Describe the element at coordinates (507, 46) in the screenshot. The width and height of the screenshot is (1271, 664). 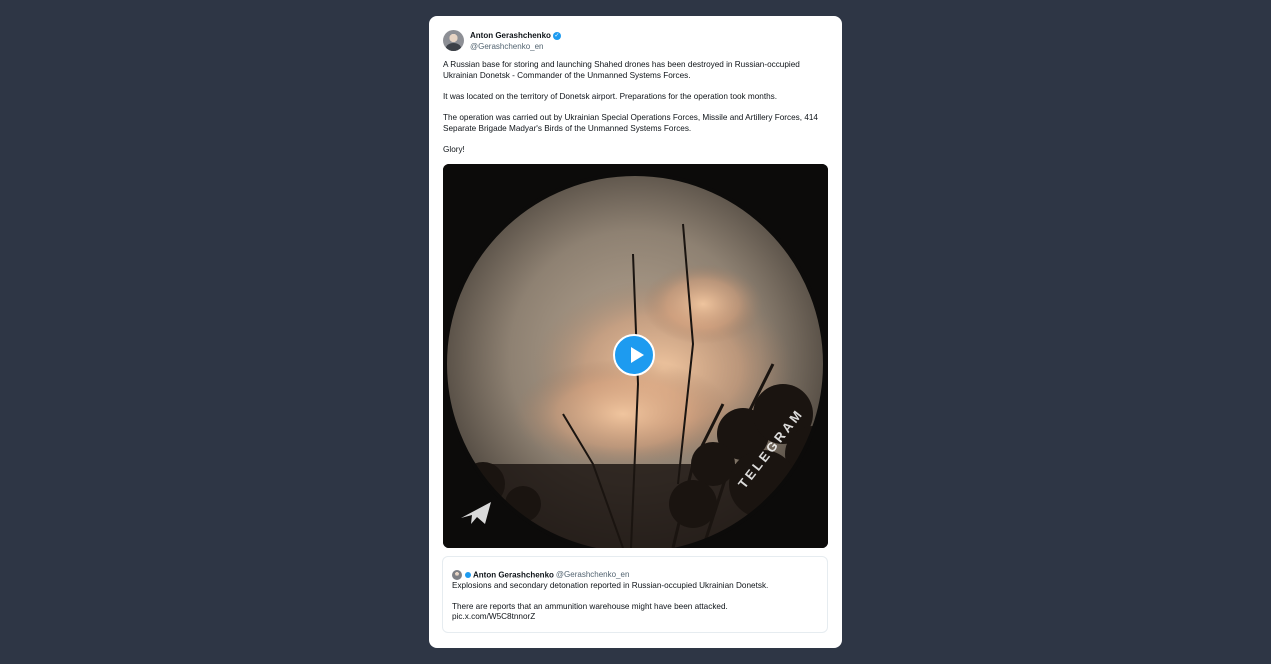
I see `author-handle: @Gerashchenko_en` at that location.